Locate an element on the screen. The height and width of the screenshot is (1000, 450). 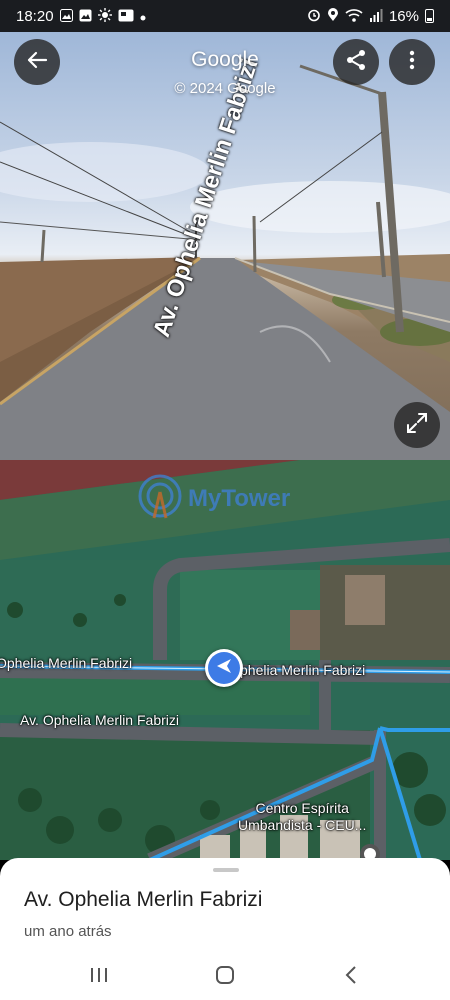
mytower-watermark: MyTower is located at coordinates (213, 498).